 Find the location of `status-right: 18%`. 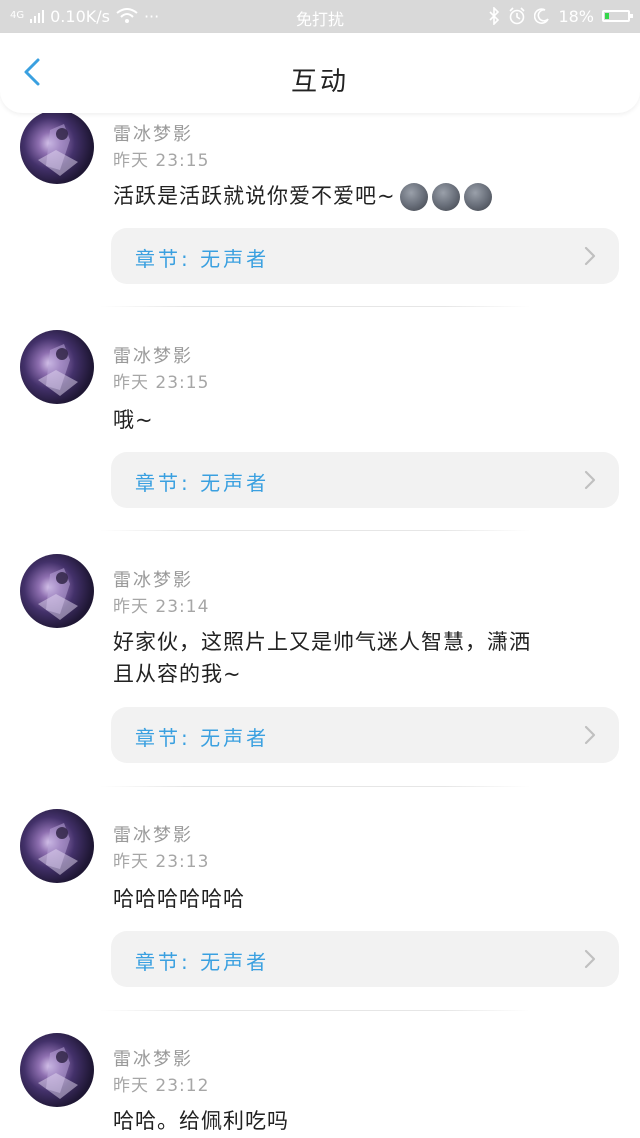

status-right: 18% is located at coordinates (560, 16).